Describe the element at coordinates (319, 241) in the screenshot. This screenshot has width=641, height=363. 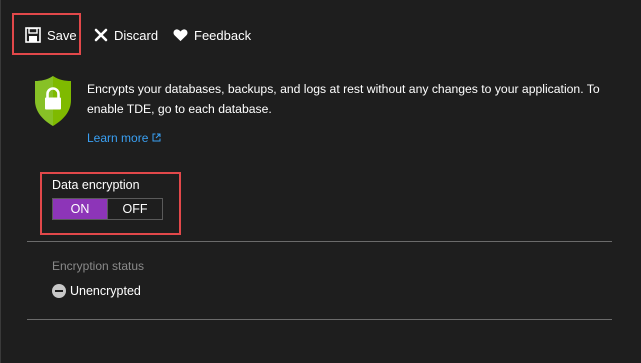
I see `divider-top` at that location.